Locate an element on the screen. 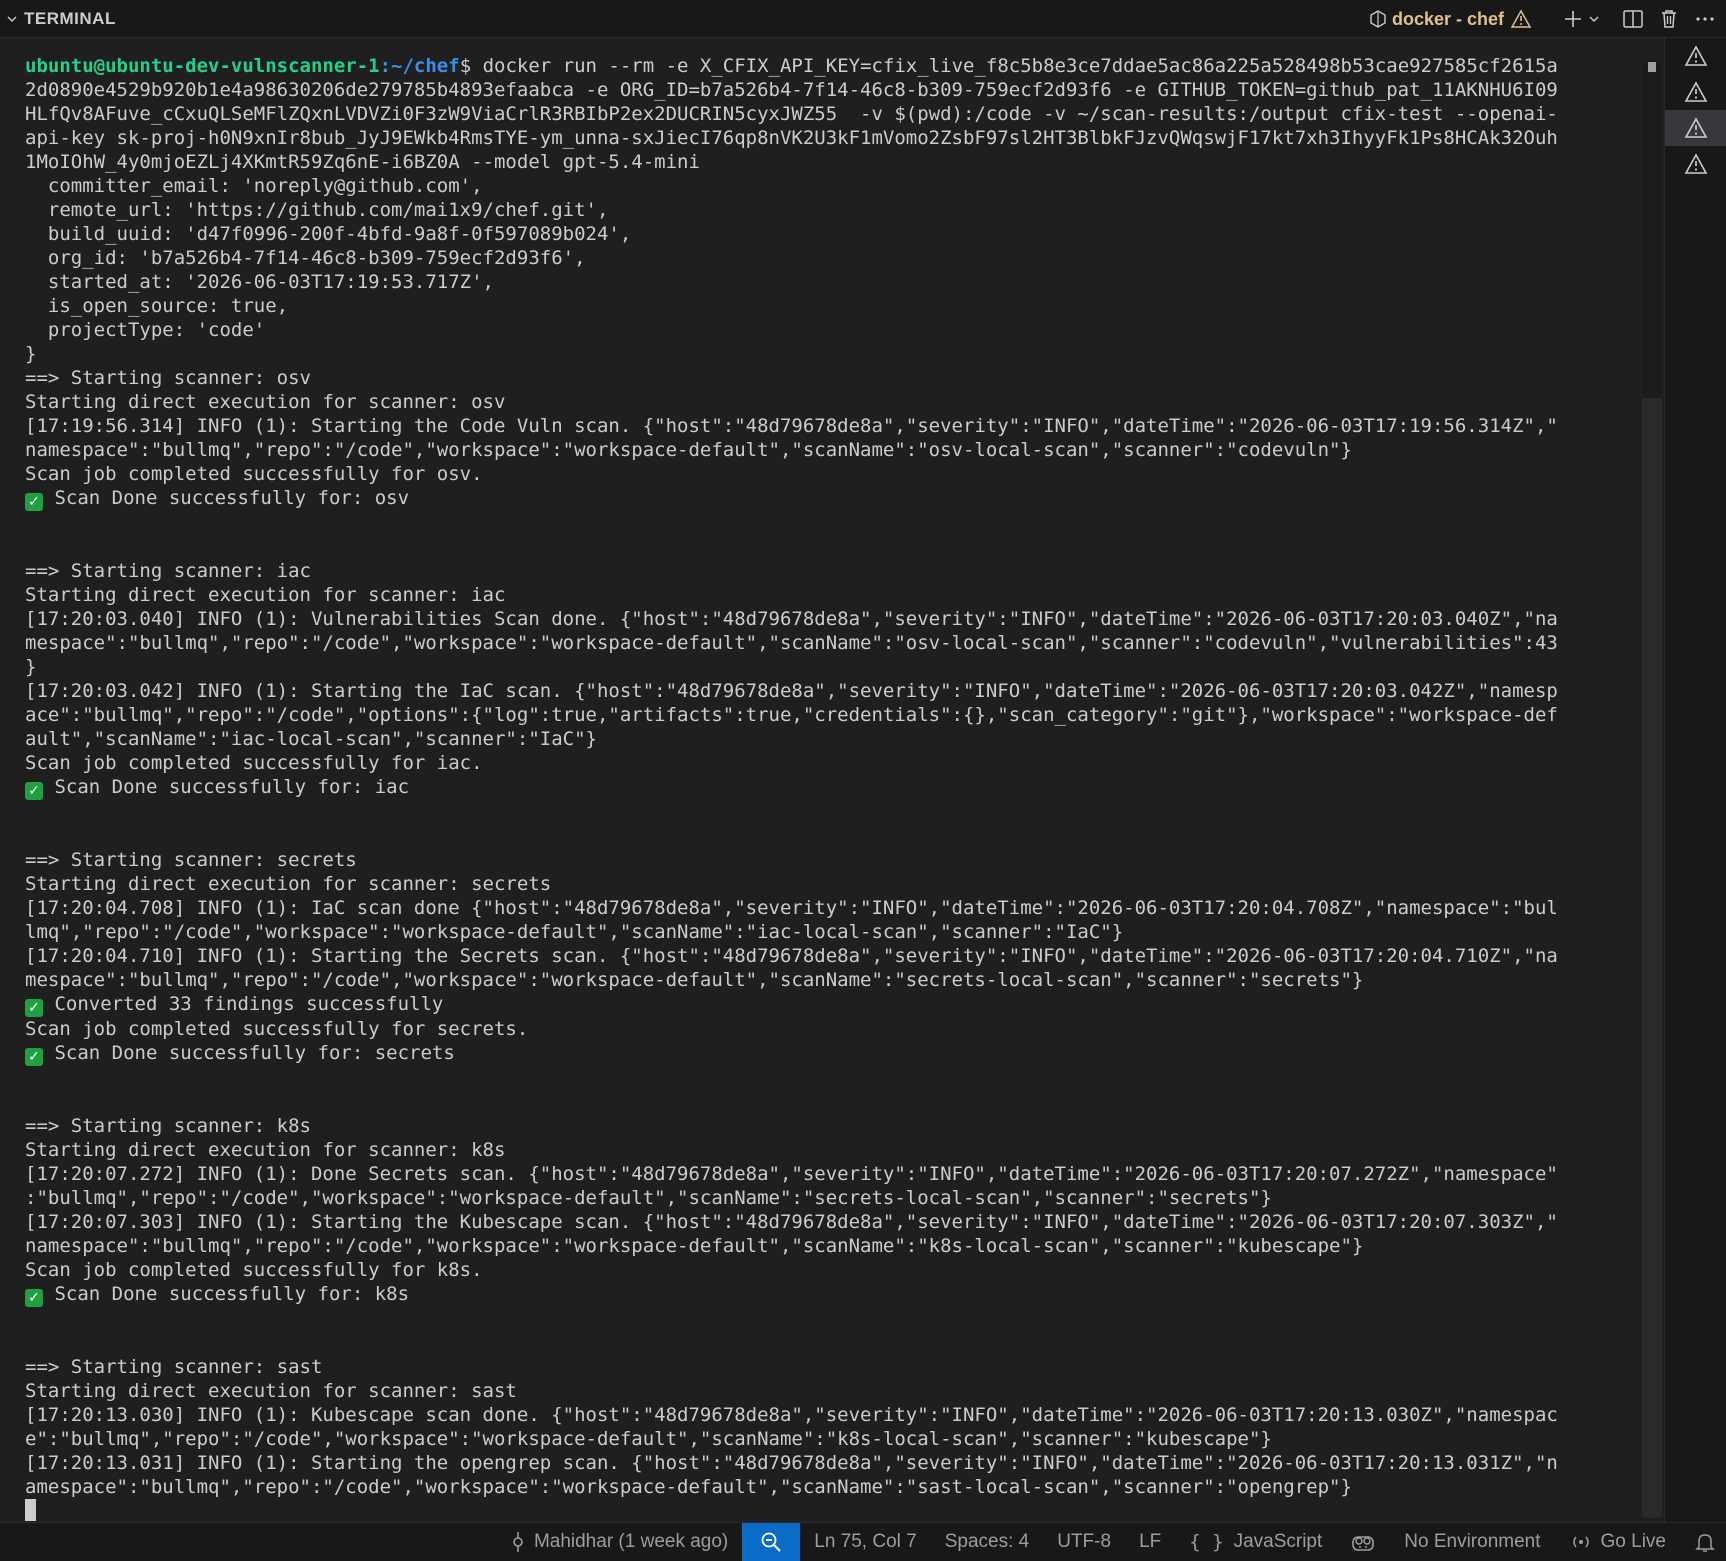 This screenshot has height=1561, width=1726. more-icon is located at coordinates (1705, 19).